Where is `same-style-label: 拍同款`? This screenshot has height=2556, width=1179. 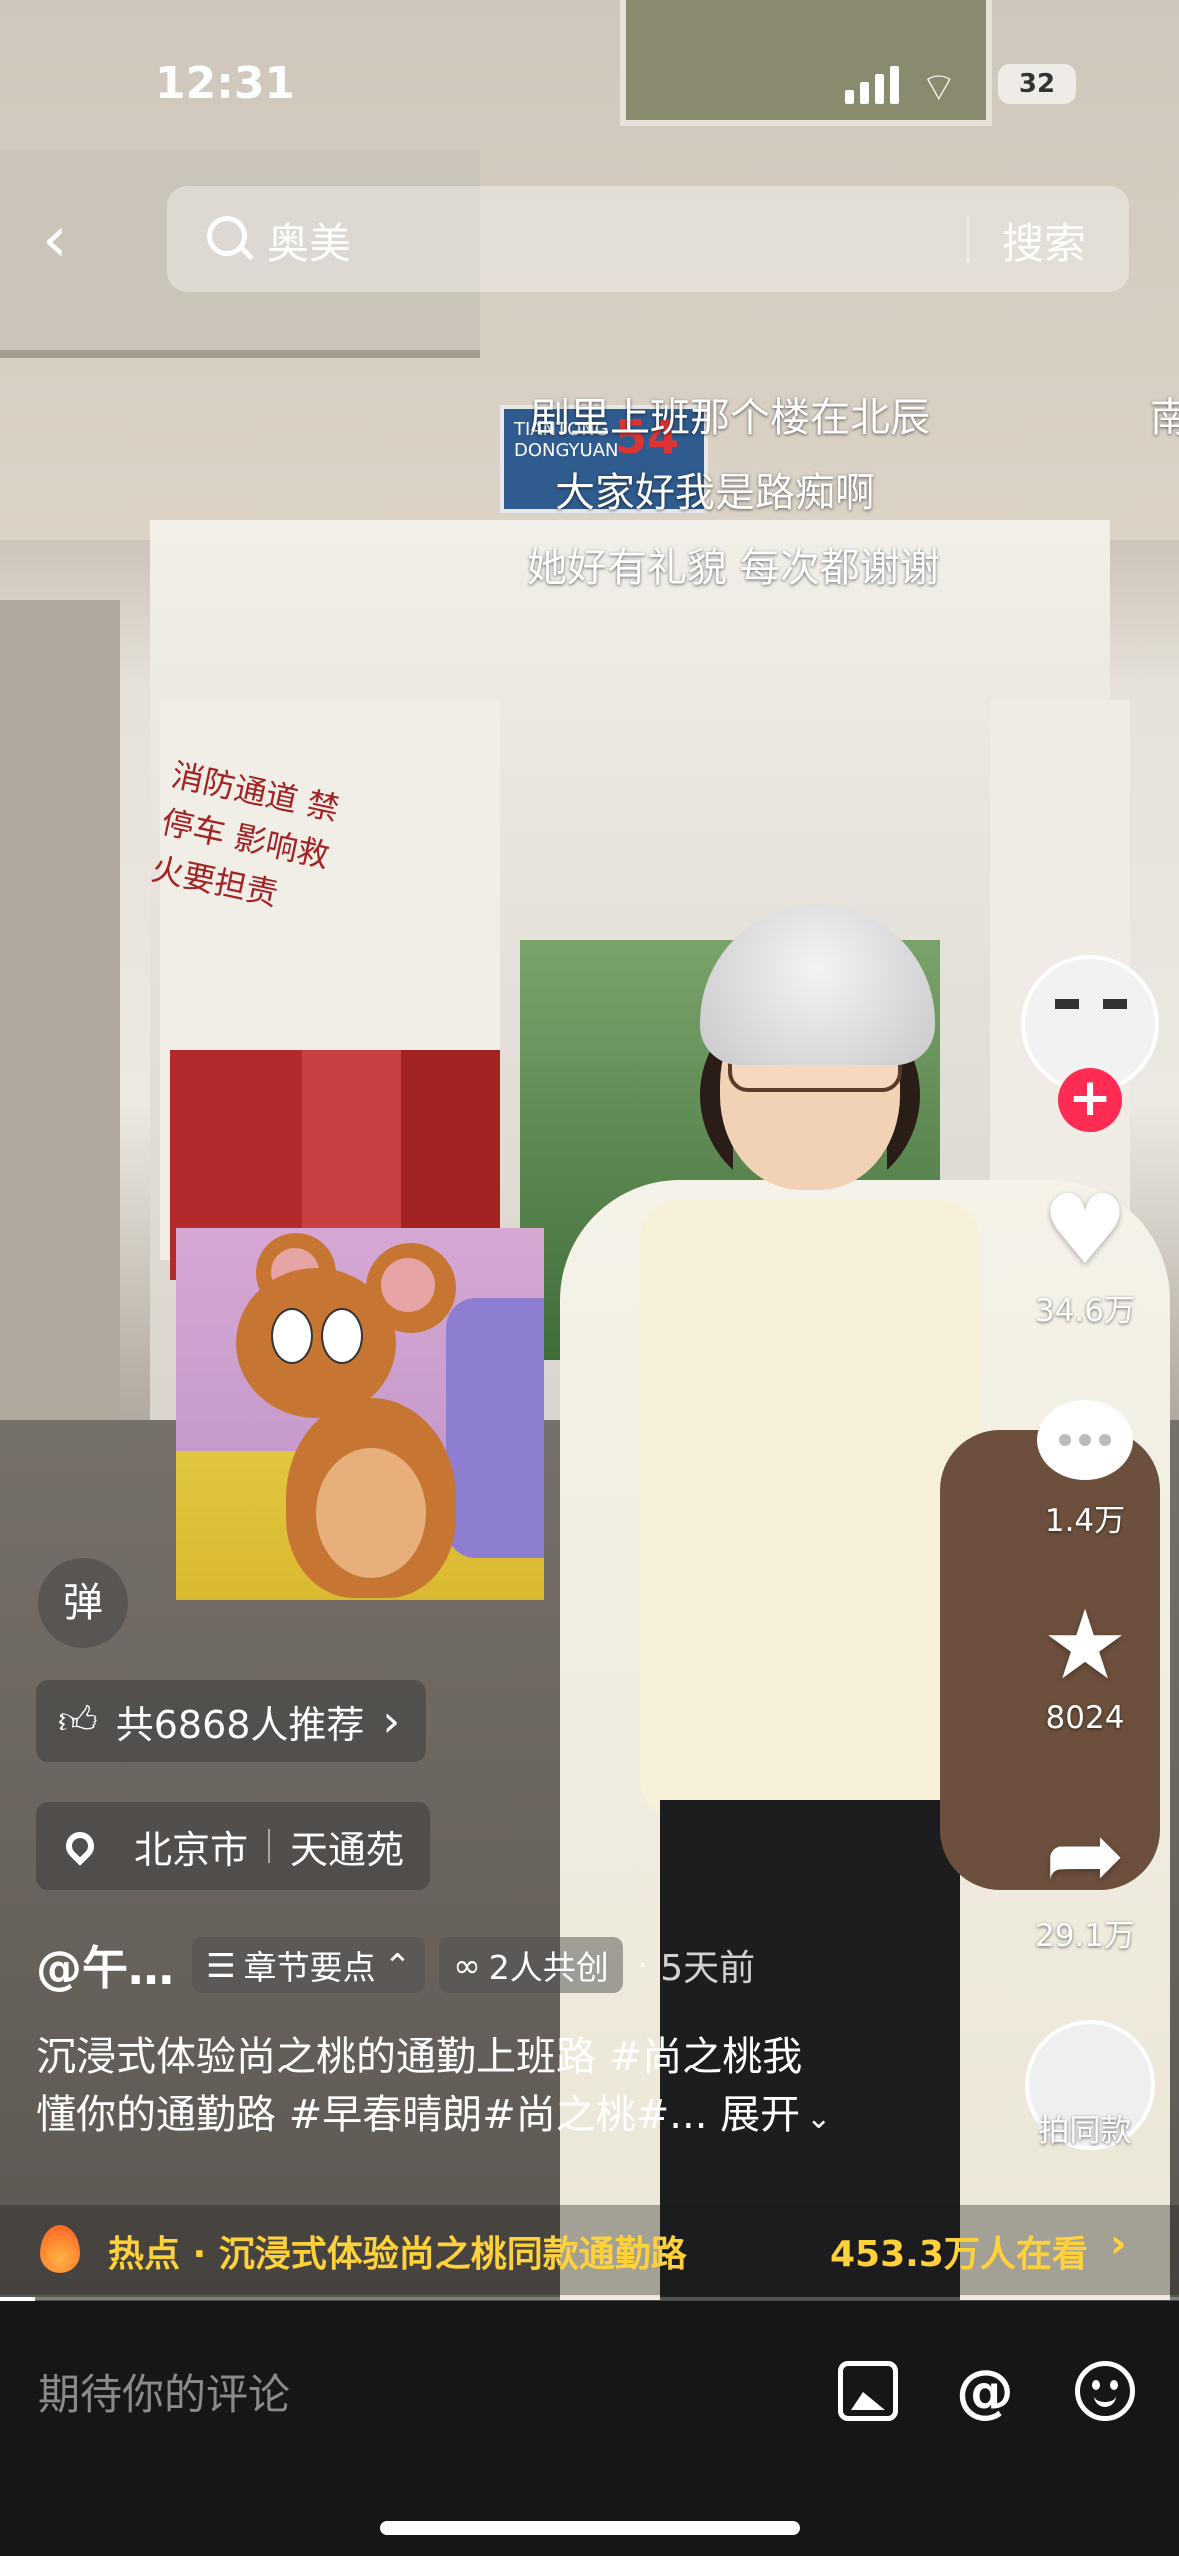
same-style-label: 拍同款 is located at coordinates (1085, 2131).